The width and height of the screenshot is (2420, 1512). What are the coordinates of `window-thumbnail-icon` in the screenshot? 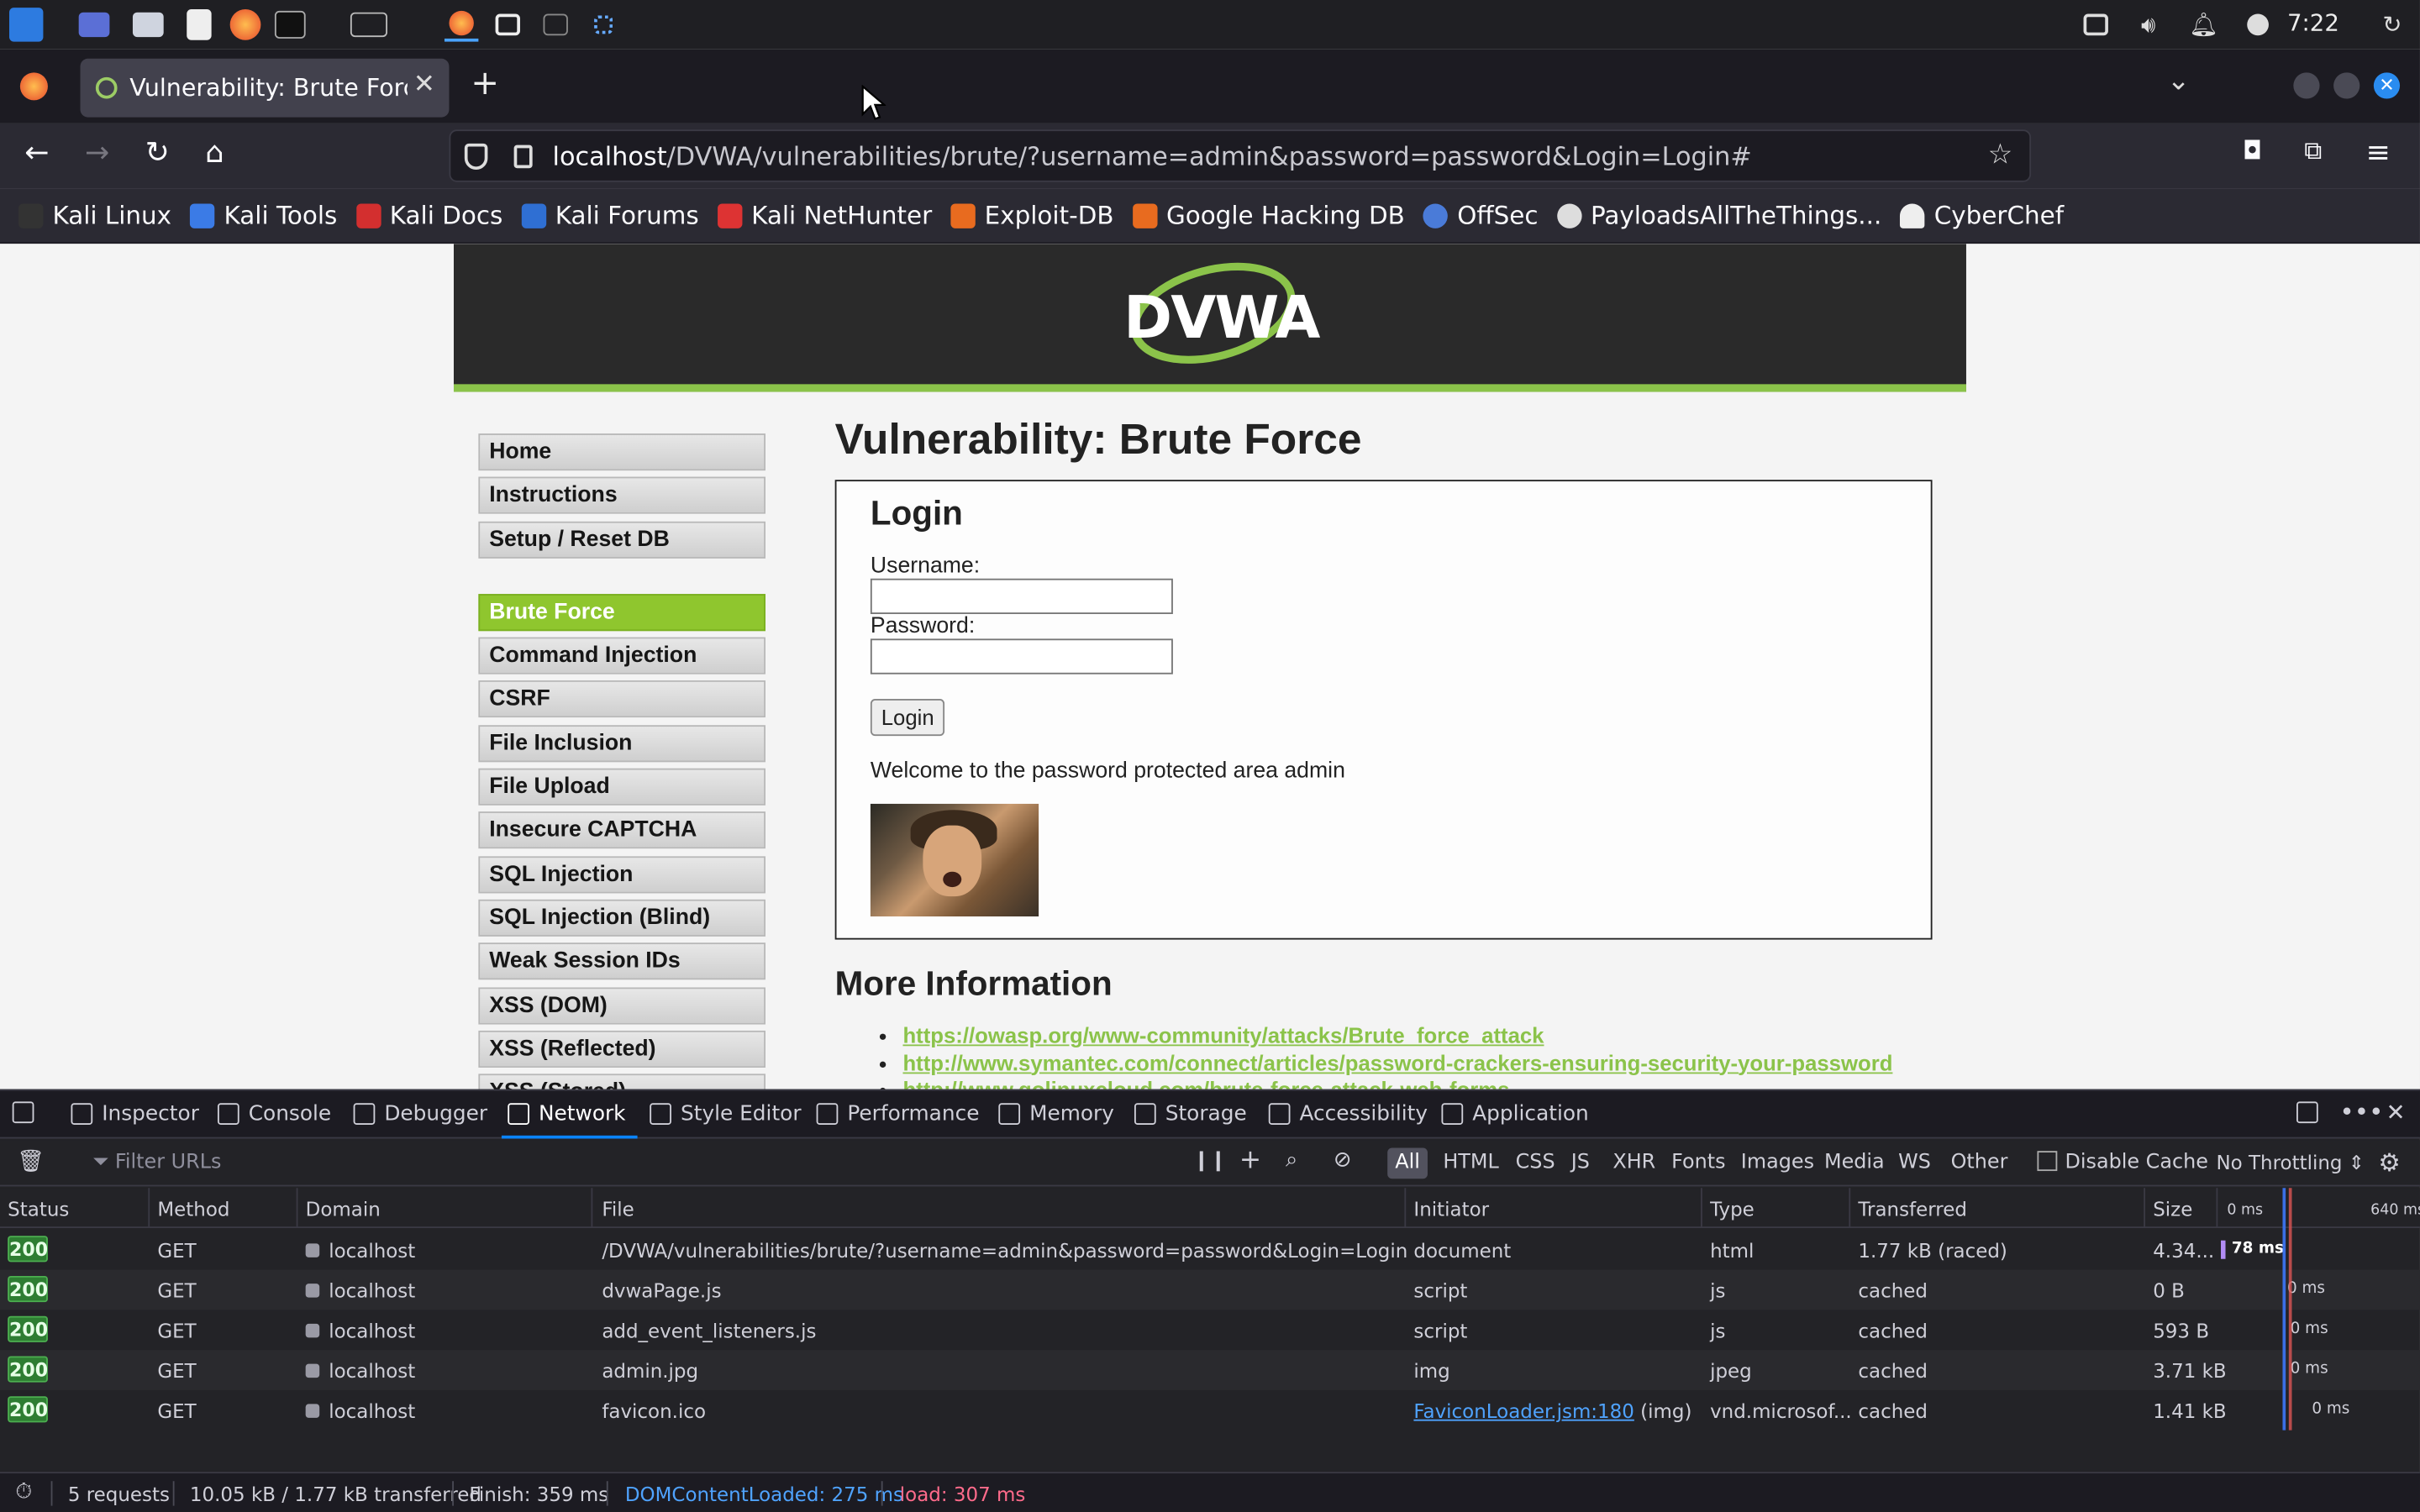 It's located at (369, 24).